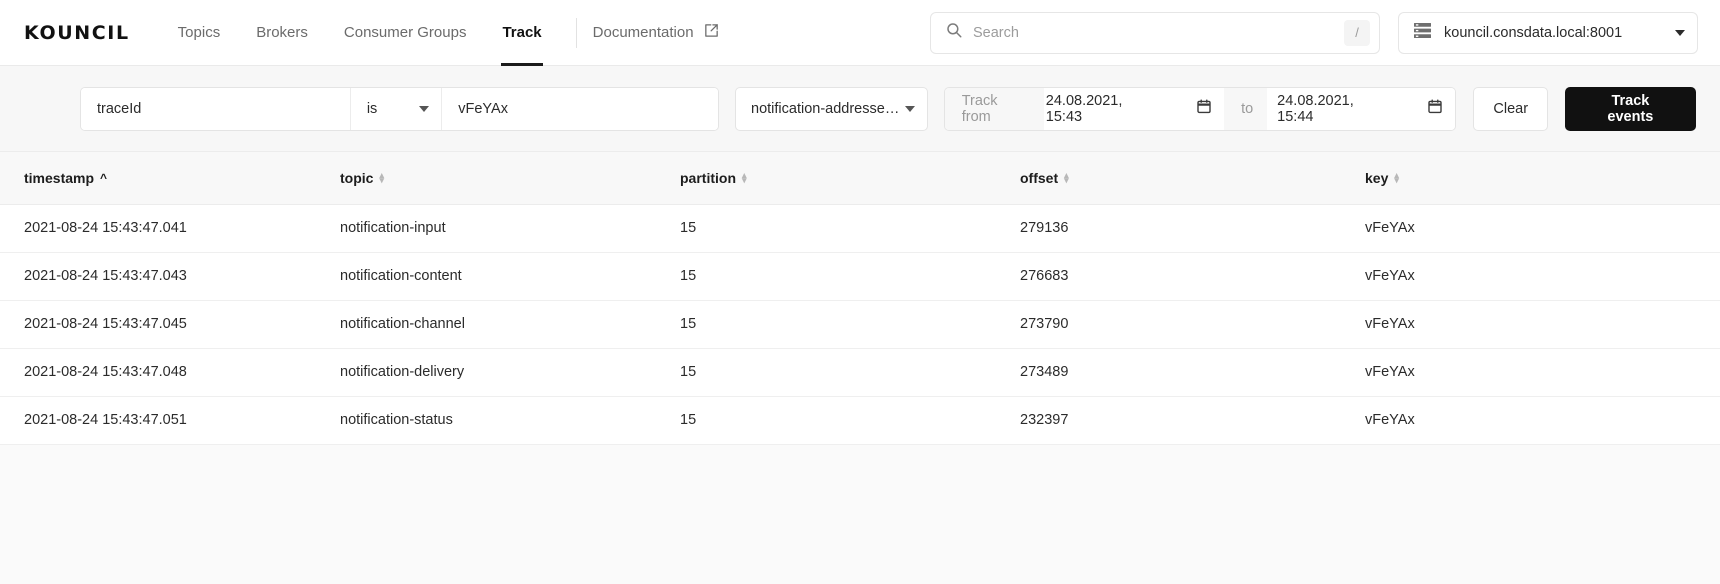  What do you see at coordinates (357, 177) in the screenshot?
I see `column-header-label: topic` at bounding box center [357, 177].